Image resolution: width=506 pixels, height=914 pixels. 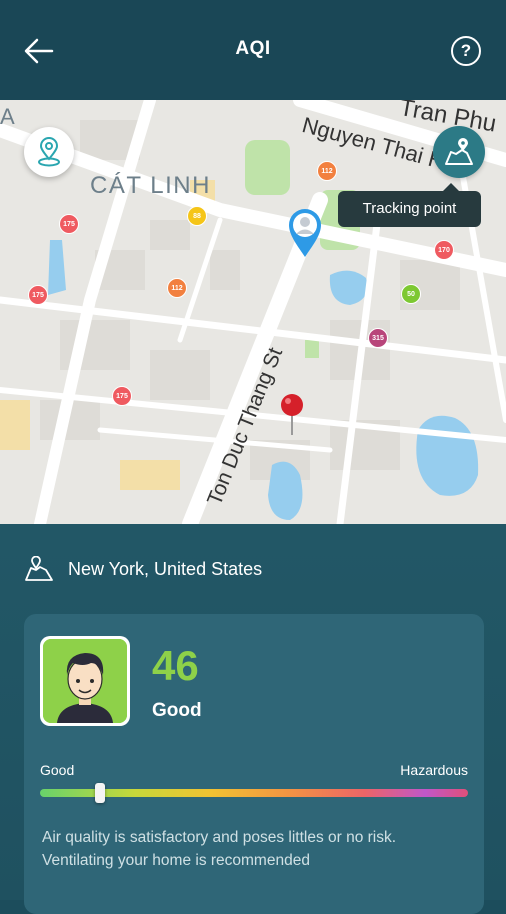 I want to click on aqi-scale-thumb, so click(x=99, y=793).